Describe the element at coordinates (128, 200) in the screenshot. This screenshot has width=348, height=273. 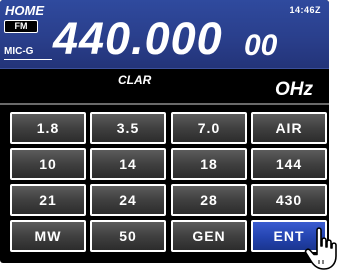
I see `band-key-24: 24` at that location.